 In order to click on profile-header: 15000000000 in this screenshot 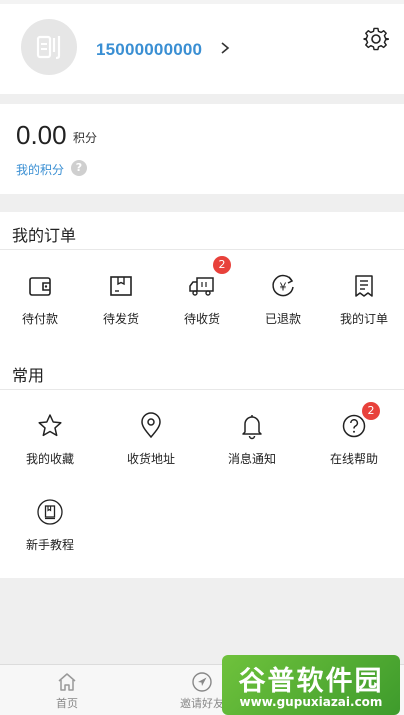, I will do `click(202, 49)`.